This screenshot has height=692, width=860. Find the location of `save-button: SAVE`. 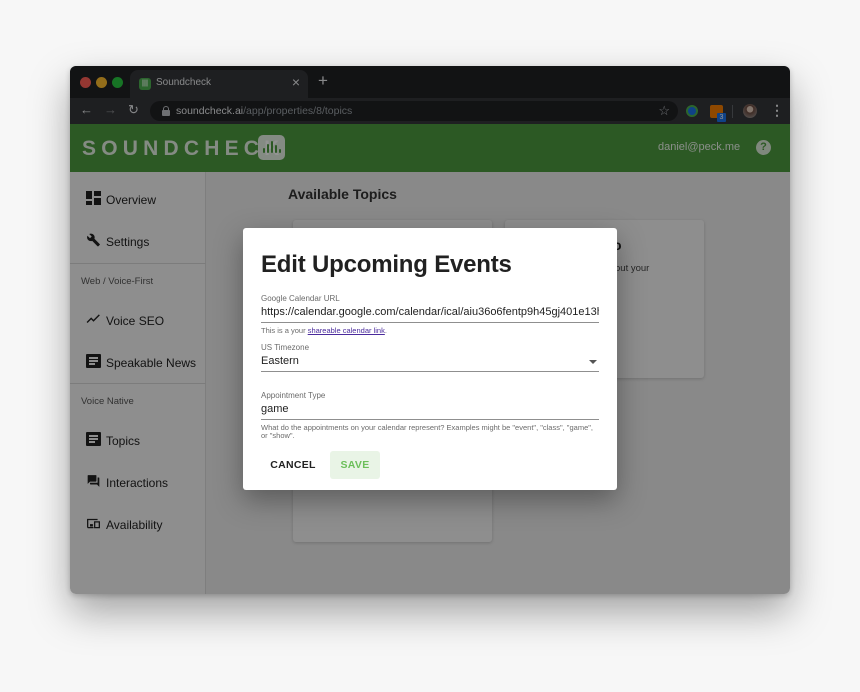

save-button: SAVE is located at coordinates (355, 465).